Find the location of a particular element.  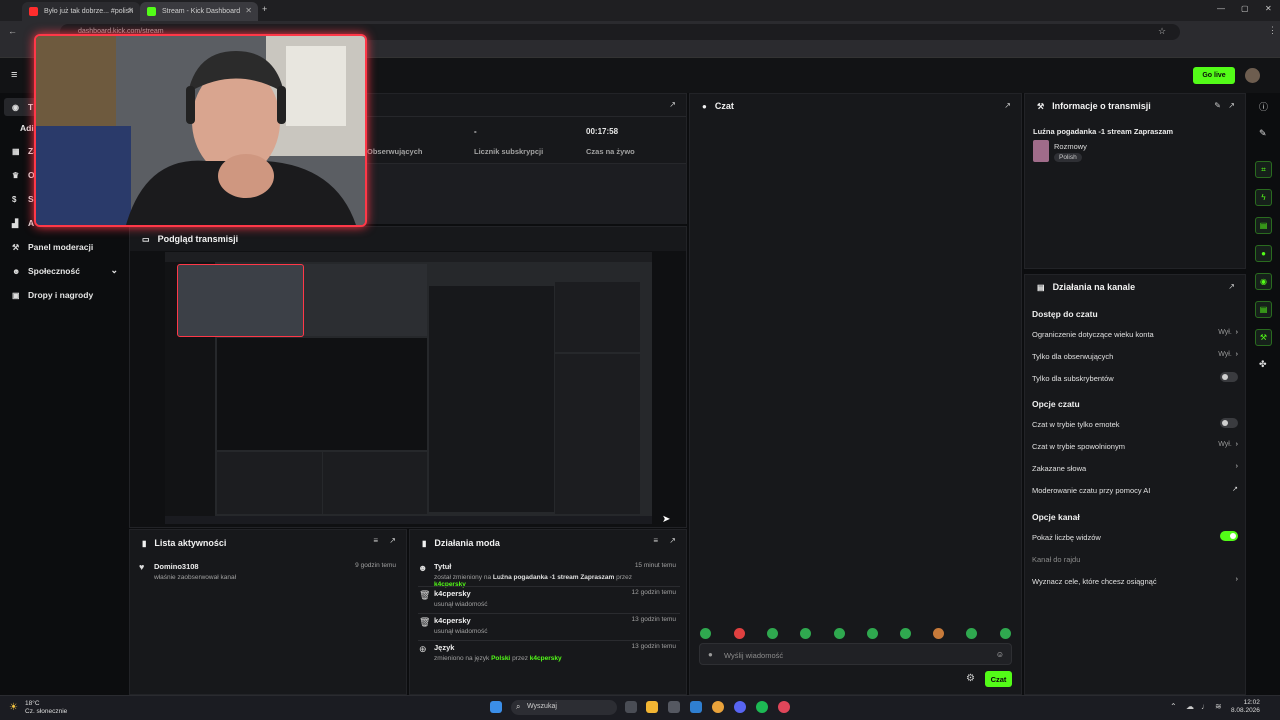

chat-placeholder: Wyślij wiadomość is located at coordinates (754, 655).